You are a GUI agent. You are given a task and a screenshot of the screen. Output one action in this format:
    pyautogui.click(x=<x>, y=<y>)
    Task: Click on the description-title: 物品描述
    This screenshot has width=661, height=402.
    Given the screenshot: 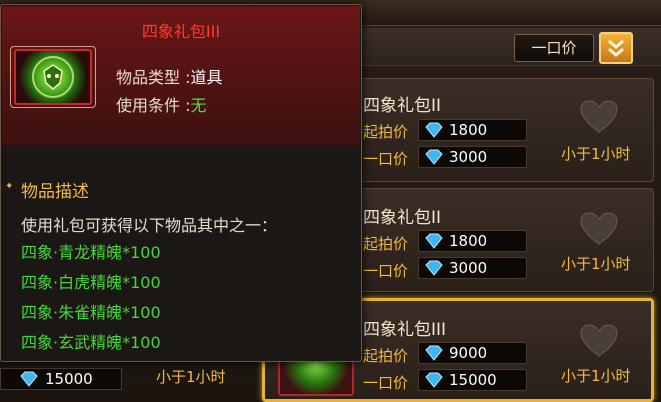 What is the action you would take?
    pyautogui.click(x=55, y=192)
    